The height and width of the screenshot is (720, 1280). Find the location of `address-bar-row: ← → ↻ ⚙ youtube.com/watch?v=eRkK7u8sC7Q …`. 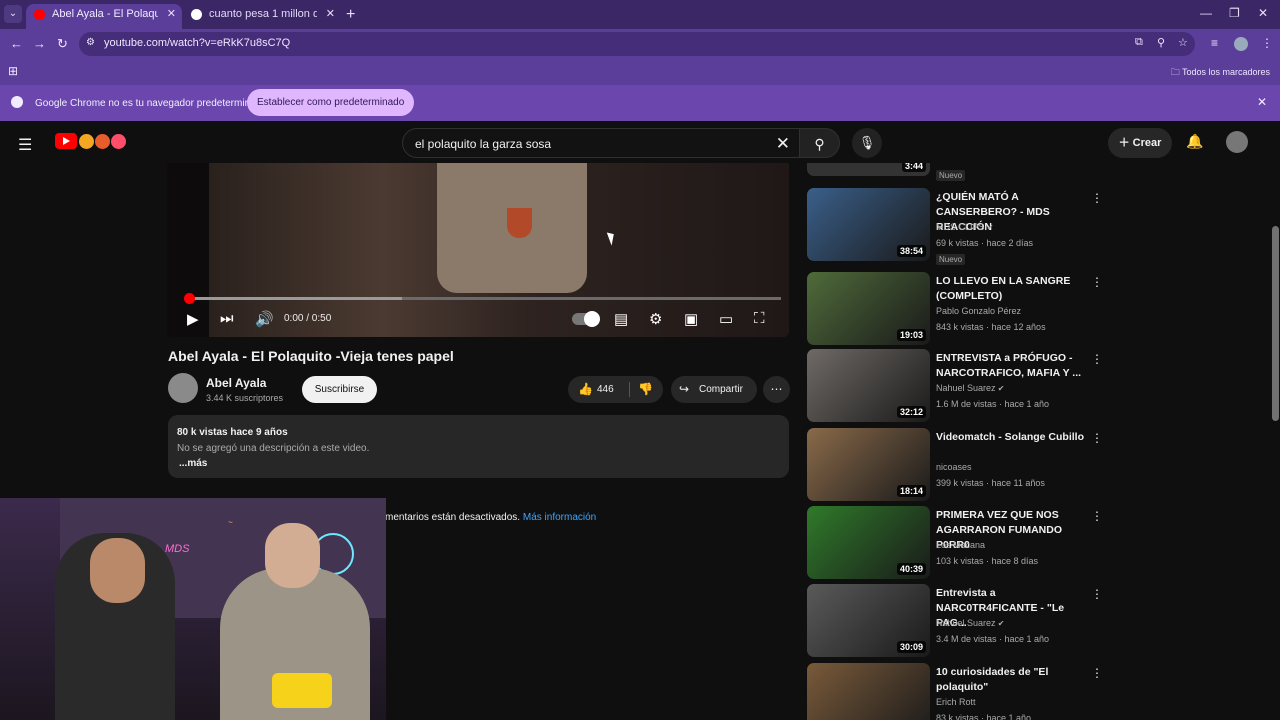

address-bar-row: ← → ↻ ⚙ youtube.com/watch?v=eRkK7u8sC7Q … is located at coordinates (640, 43).